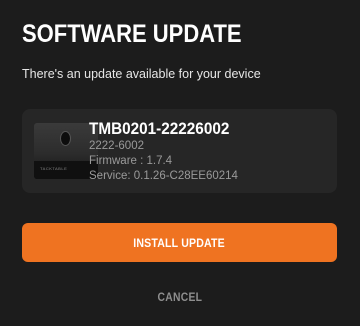 The width and height of the screenshot is (360, 326). What do you see at coordinates (163, 176) in the screenshot?
I see `device-service: Service: 0.1.26-C28EE60214` at bounding box center [163, 176].